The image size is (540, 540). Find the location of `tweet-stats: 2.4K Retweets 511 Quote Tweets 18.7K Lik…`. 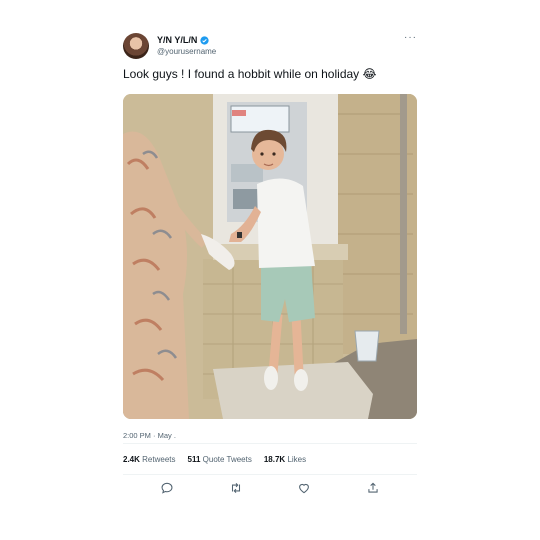

tweet-stats: 2.4K Retweets 511 Quote Tweets 18.7K Lik… is located at coordinates (270, 459).